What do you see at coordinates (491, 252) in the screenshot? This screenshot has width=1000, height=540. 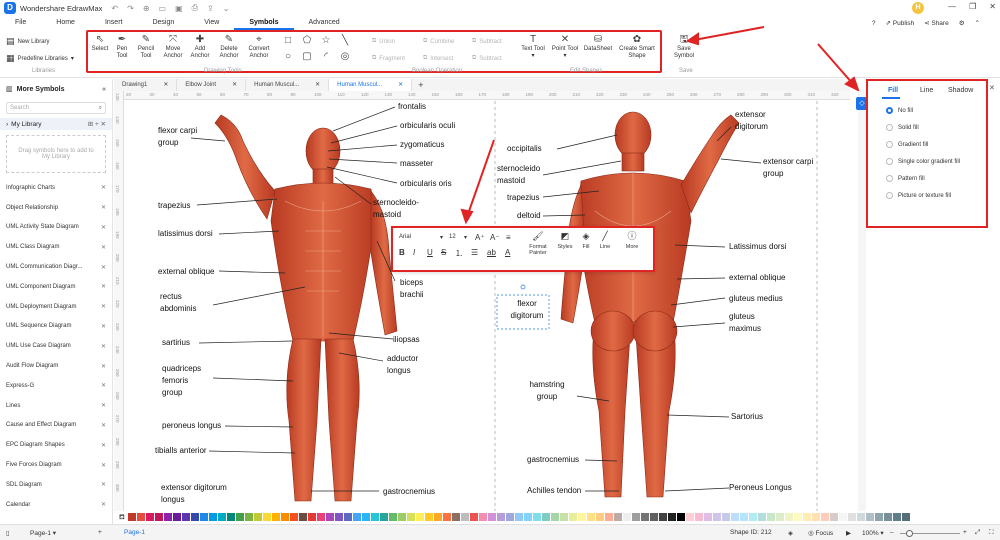 I see `text-highlight-icon: ab` at bounding box center [491, 252].